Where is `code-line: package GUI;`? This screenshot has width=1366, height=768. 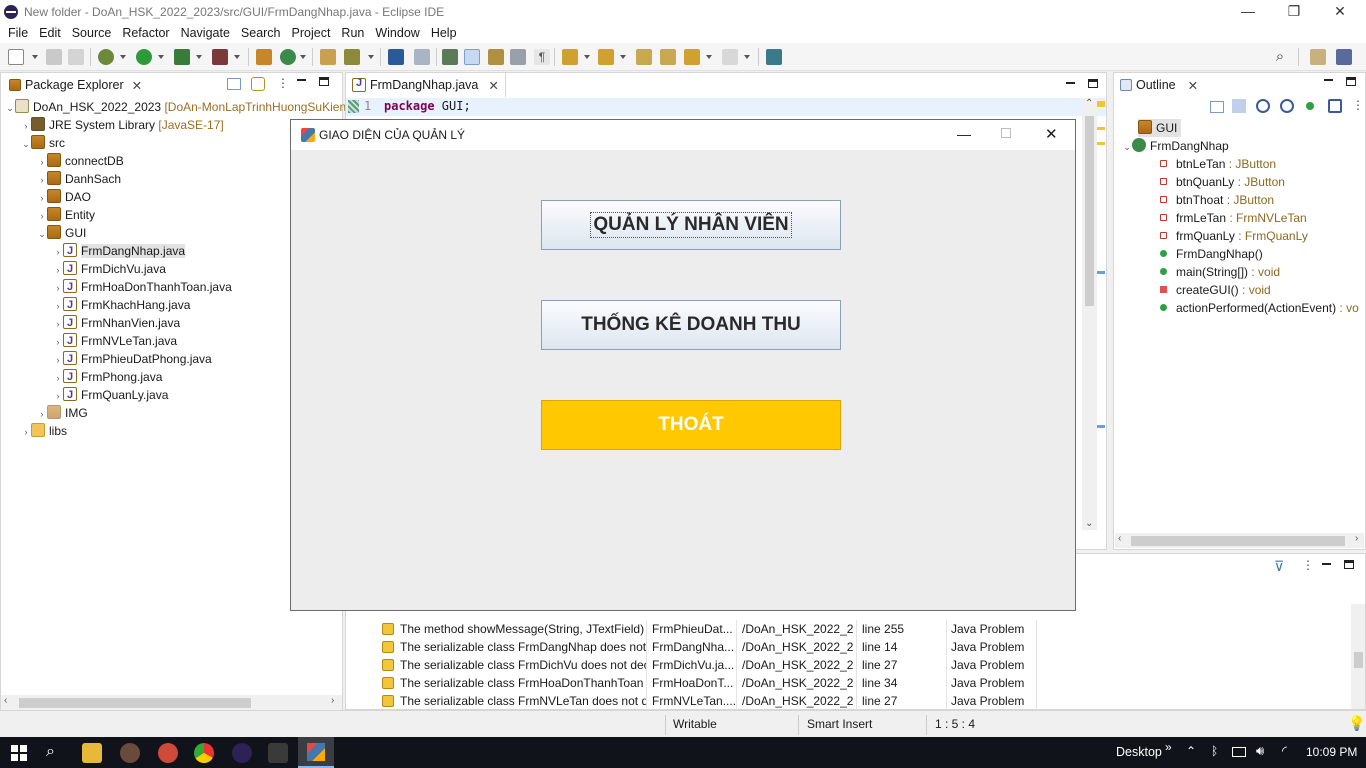
code-line: package GUI; is located at coordinates (427, 106).